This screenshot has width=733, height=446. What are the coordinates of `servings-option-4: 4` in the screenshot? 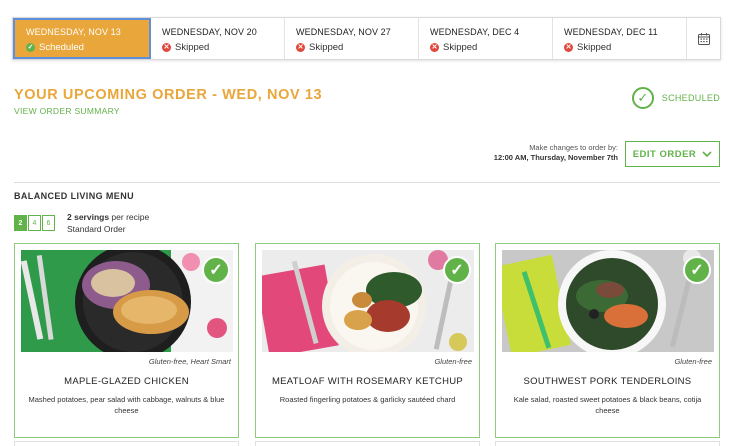 It's located at (34, 223).